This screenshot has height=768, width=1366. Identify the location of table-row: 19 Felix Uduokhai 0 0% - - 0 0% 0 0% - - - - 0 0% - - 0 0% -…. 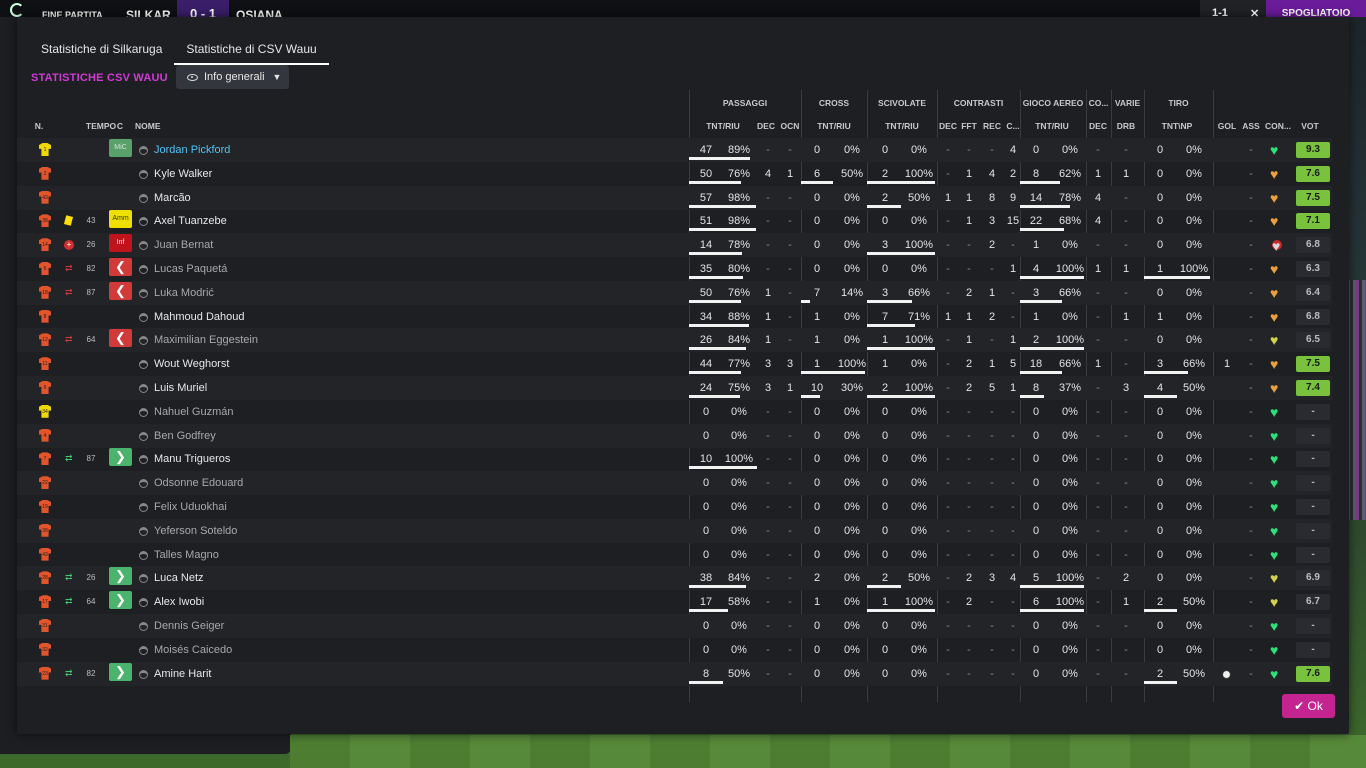
(674, 507).